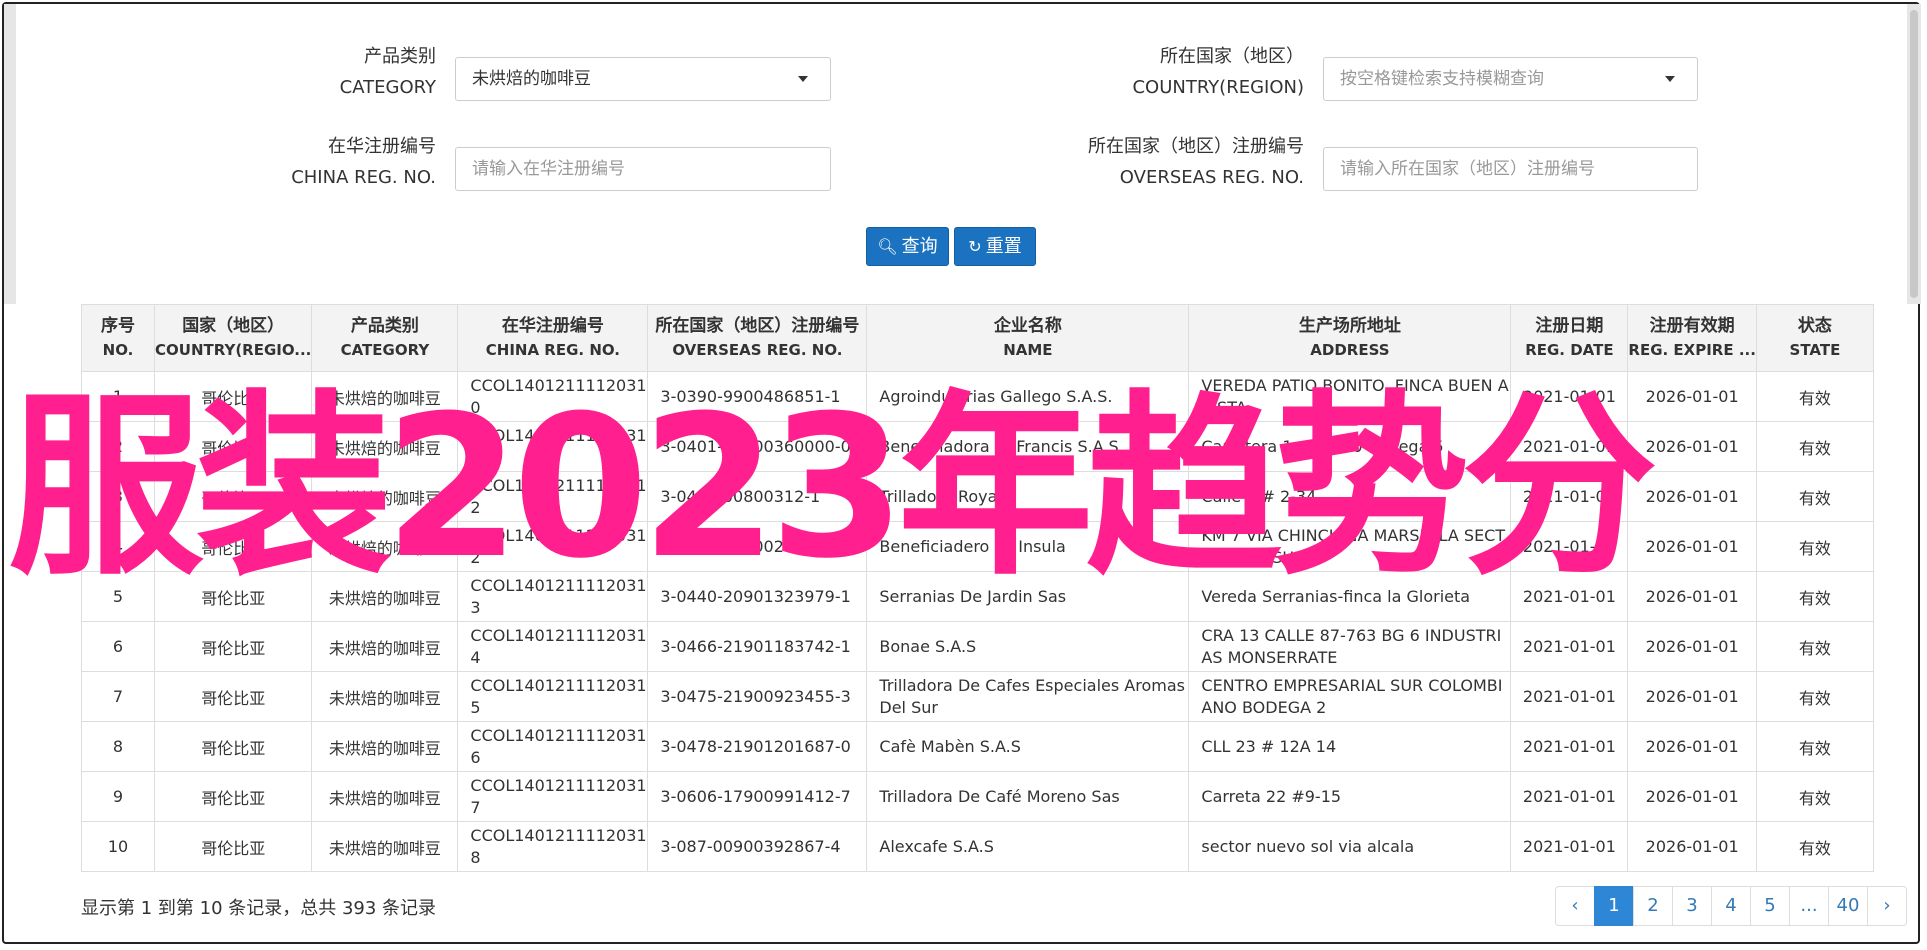  Describe the element at coordinates (975, 246) in the screenshot. I see `refresh-icon: ↻` at that location.